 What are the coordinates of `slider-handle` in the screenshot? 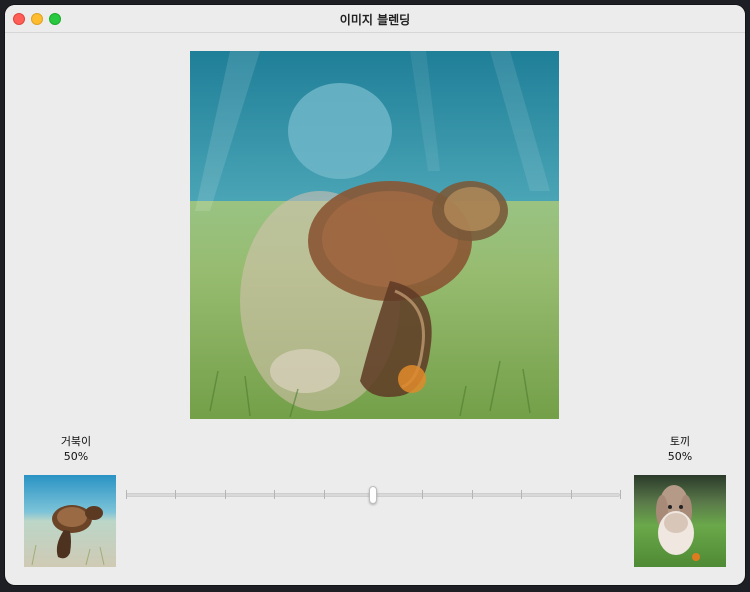 It's located at (373, 495).